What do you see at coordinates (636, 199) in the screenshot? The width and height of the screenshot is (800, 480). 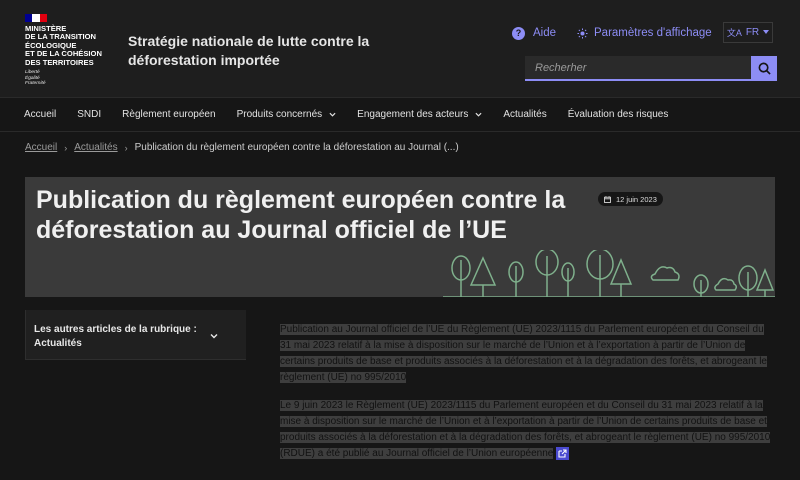 I see `date-label: 12 juin 2023` at bounding box center [636, 199].